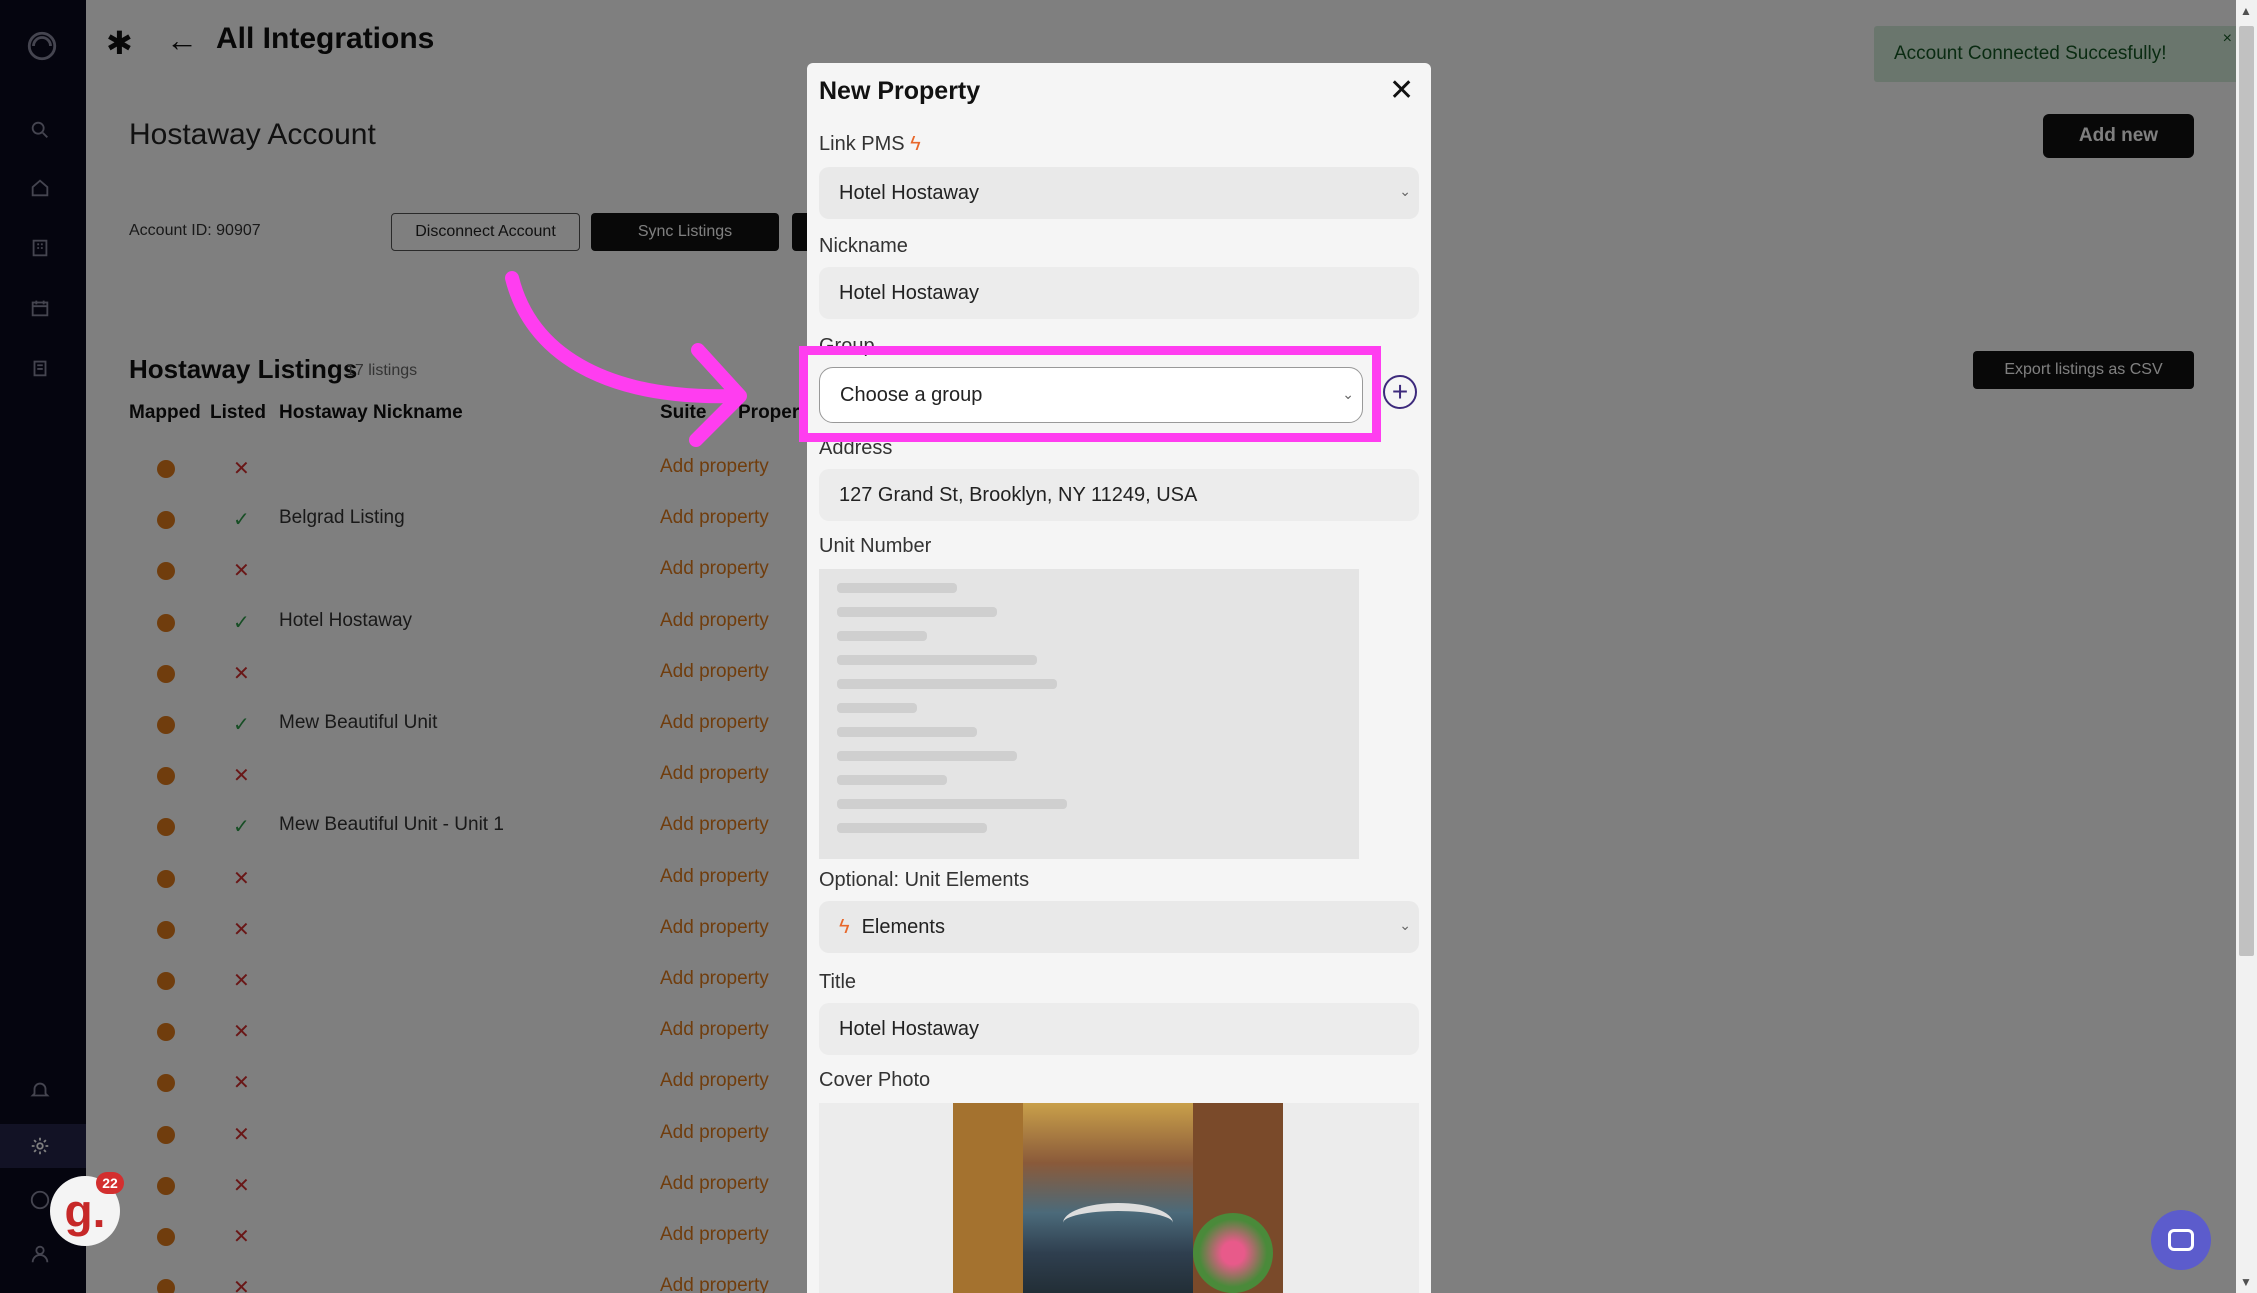 This screenshot has width=2257, height=1293. I want to click on address-input: 127 Grand St, Brooklyn, NY 11249, USA, so click(1119, 495).